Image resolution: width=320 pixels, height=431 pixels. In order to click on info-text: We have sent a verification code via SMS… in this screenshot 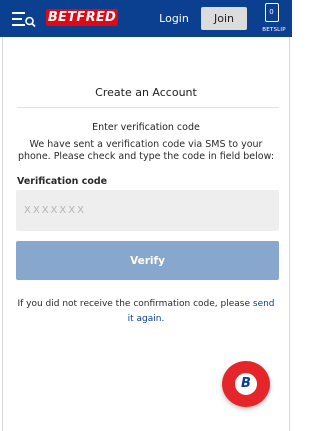, I will do `click(146, 150)`.